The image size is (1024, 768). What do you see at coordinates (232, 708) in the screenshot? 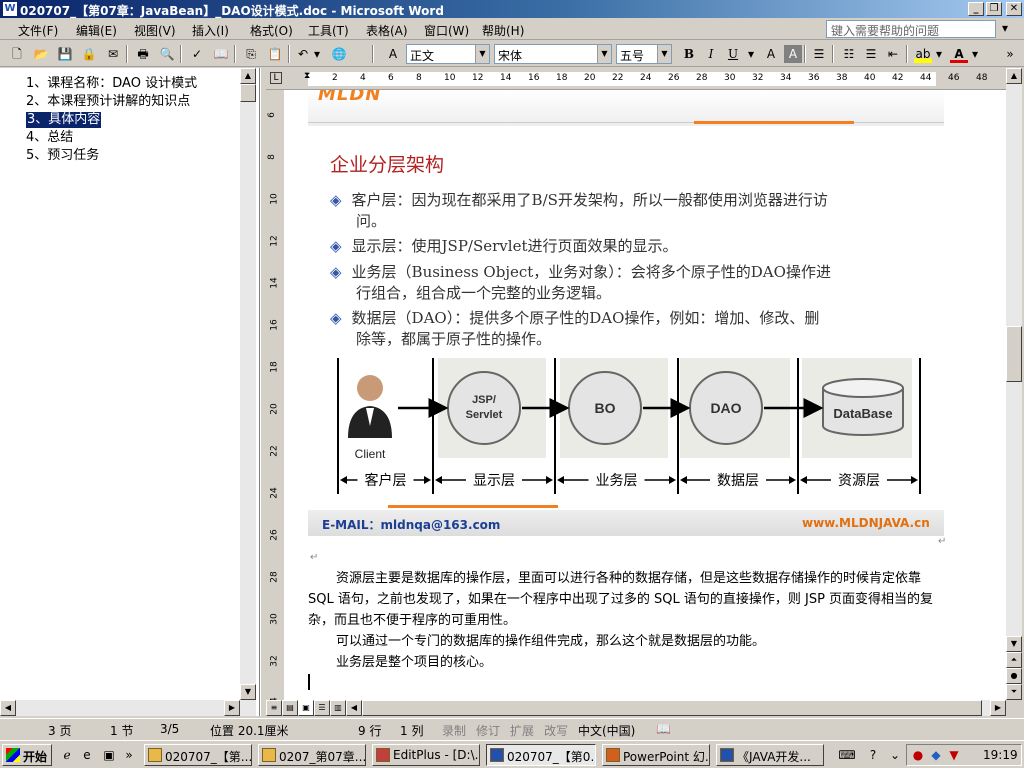
I see `scroll-right-icon: ▶` at bounding box center [232, 708].